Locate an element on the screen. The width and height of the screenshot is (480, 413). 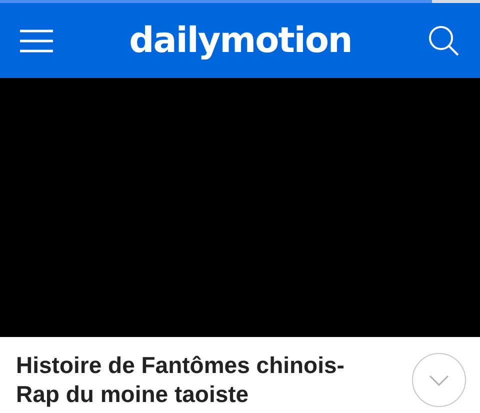
menu-button is located at coordinates (36, 40).